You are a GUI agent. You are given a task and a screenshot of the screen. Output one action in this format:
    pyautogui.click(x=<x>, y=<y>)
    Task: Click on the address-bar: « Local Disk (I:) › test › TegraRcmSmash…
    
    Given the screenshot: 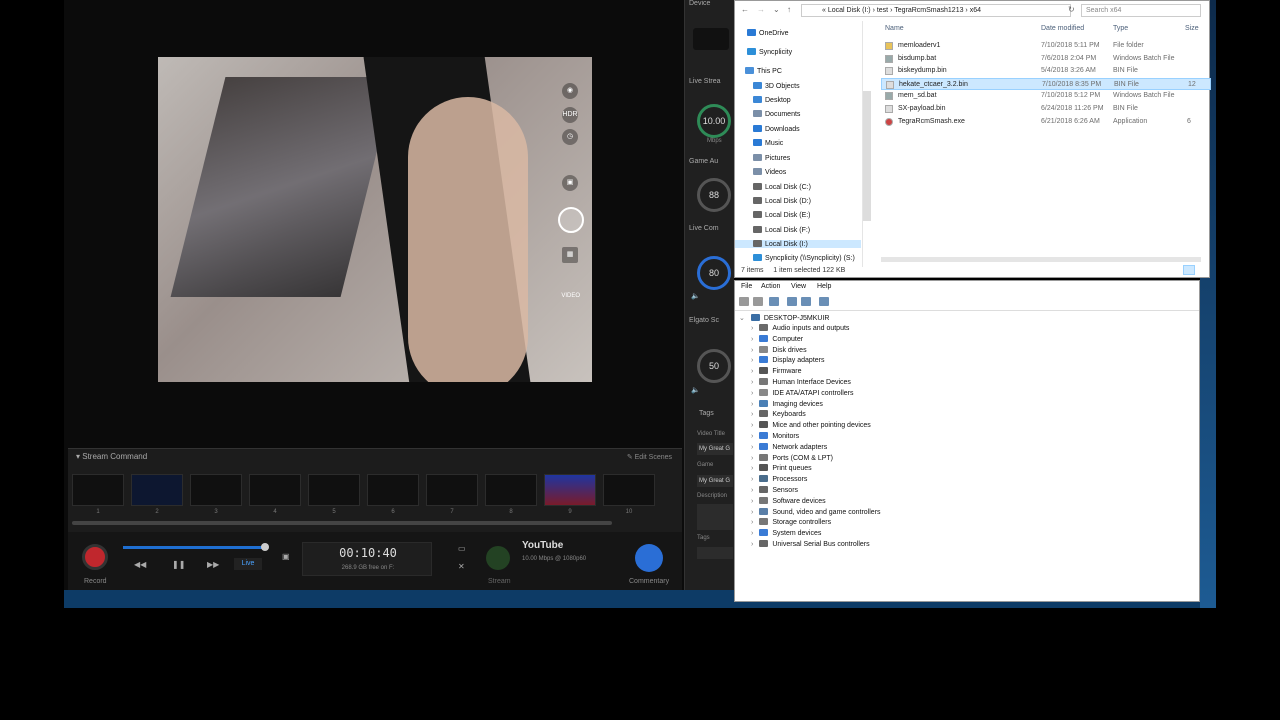 What is the action you would take?
    pyautogui.click(x=936, y=10)
    